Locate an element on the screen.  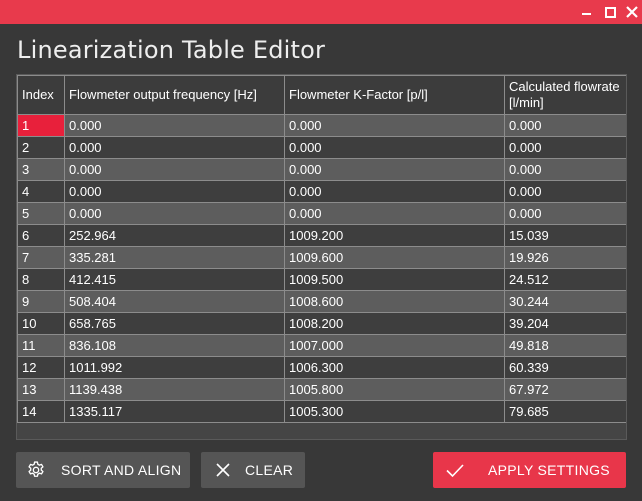
maximize-icon is located at coordinates (610, 12).